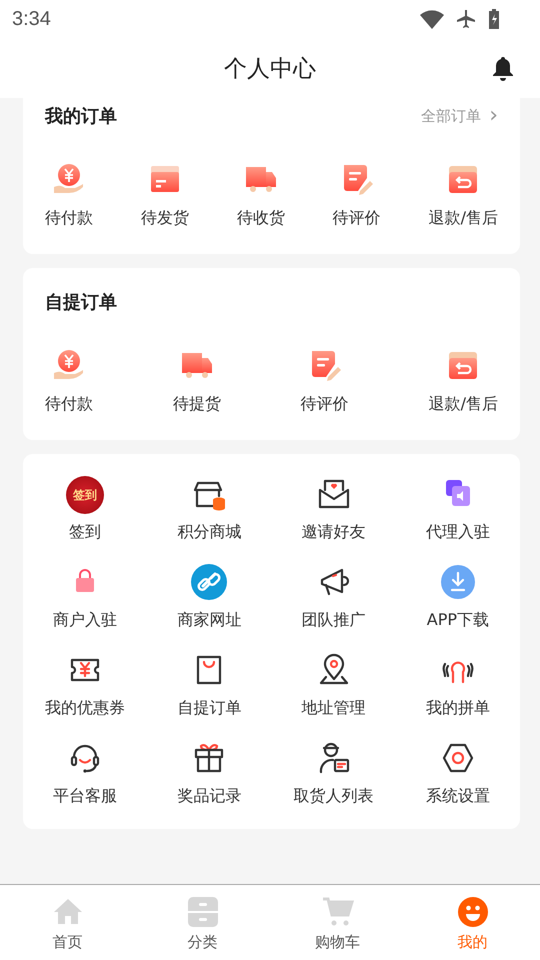 This screenshot has width=540, height=960. I want to click on section-title: 我的订单, so click(81, 116).